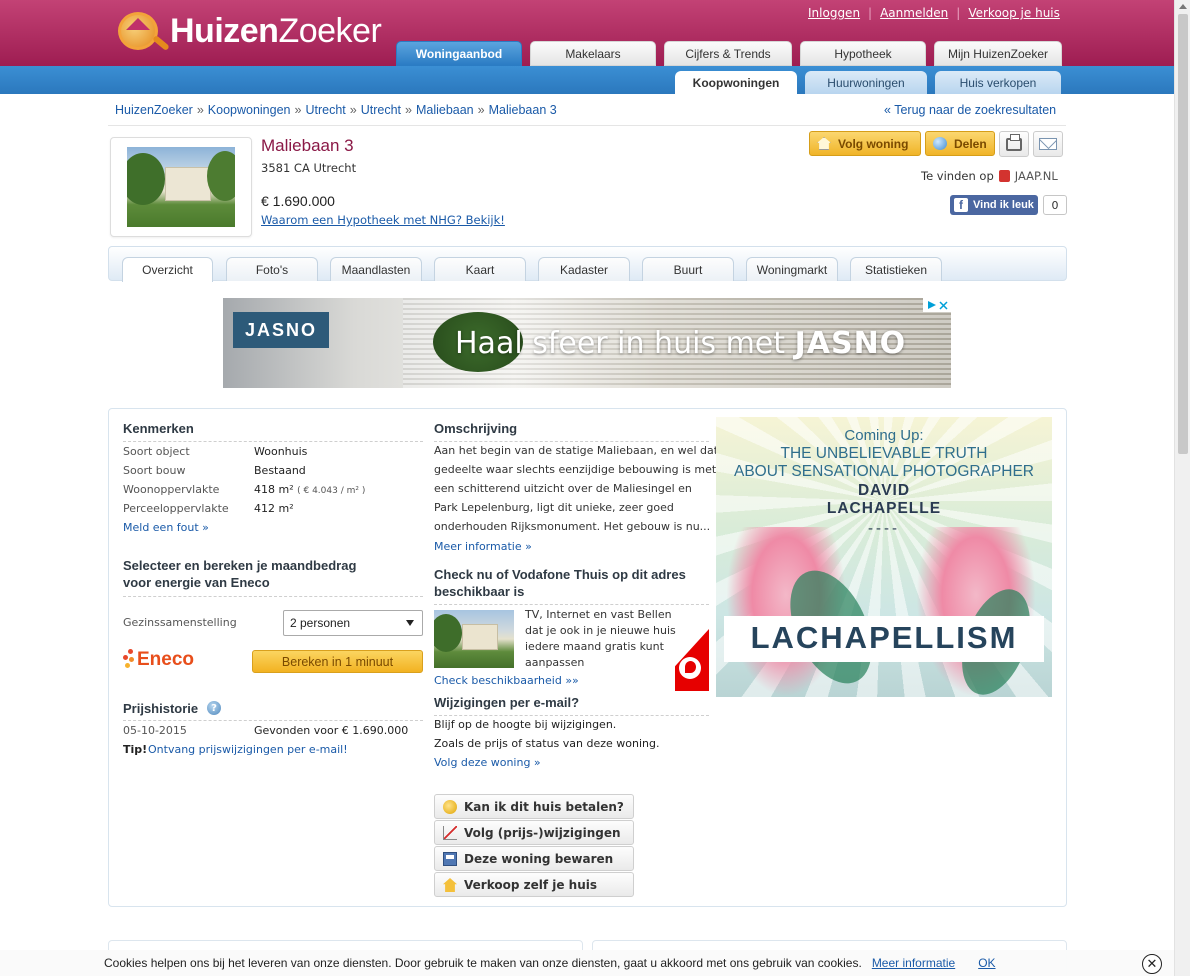 This screenshot has height=976, width=1190. Describe the element at coordinates (913, 963) in the screenshot. I see `cookie-more-info-link: Meer informatie` at that location.